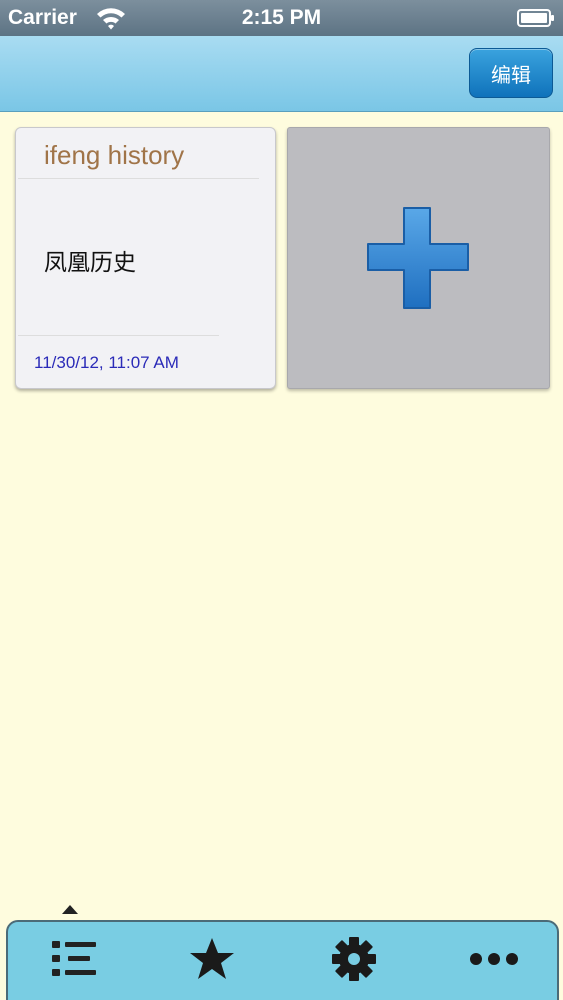  I want to click on tab-list, so click(74, 961).